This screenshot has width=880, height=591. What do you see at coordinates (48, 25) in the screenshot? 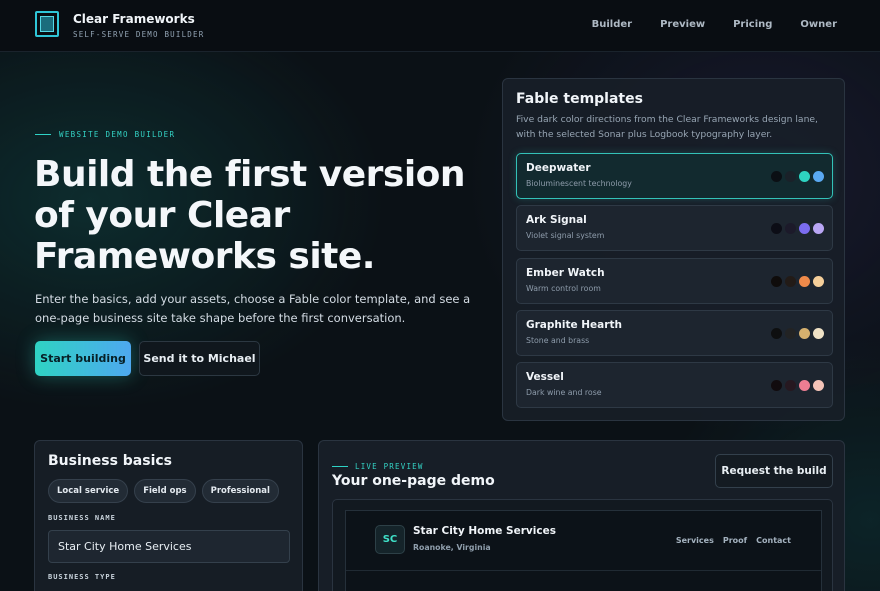
I see `logo-icon` at bounding box center [48, 25].